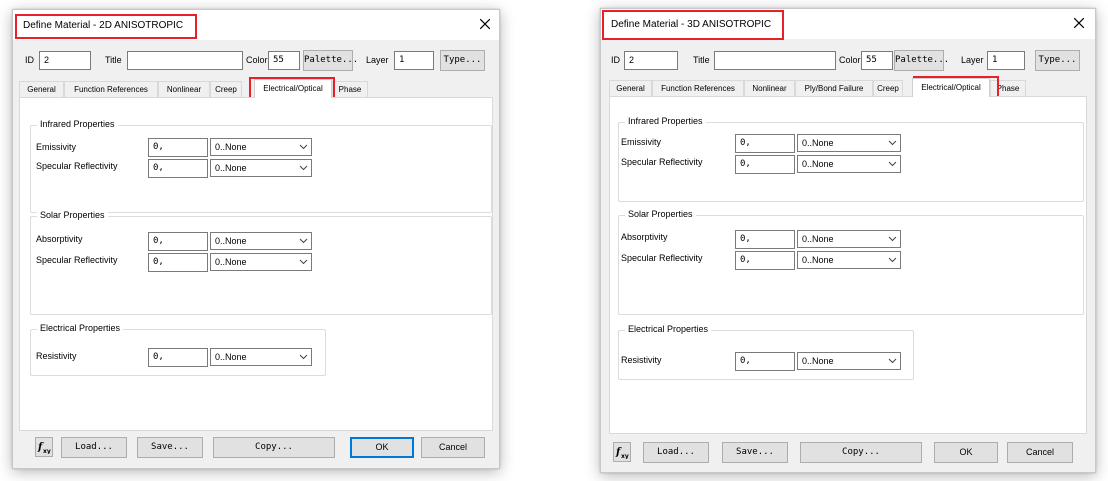 This screenshot has height=481, width=1108. I want to click on title-bar: Define Material - 3D ANISOTROPIC, so click(848, 24).